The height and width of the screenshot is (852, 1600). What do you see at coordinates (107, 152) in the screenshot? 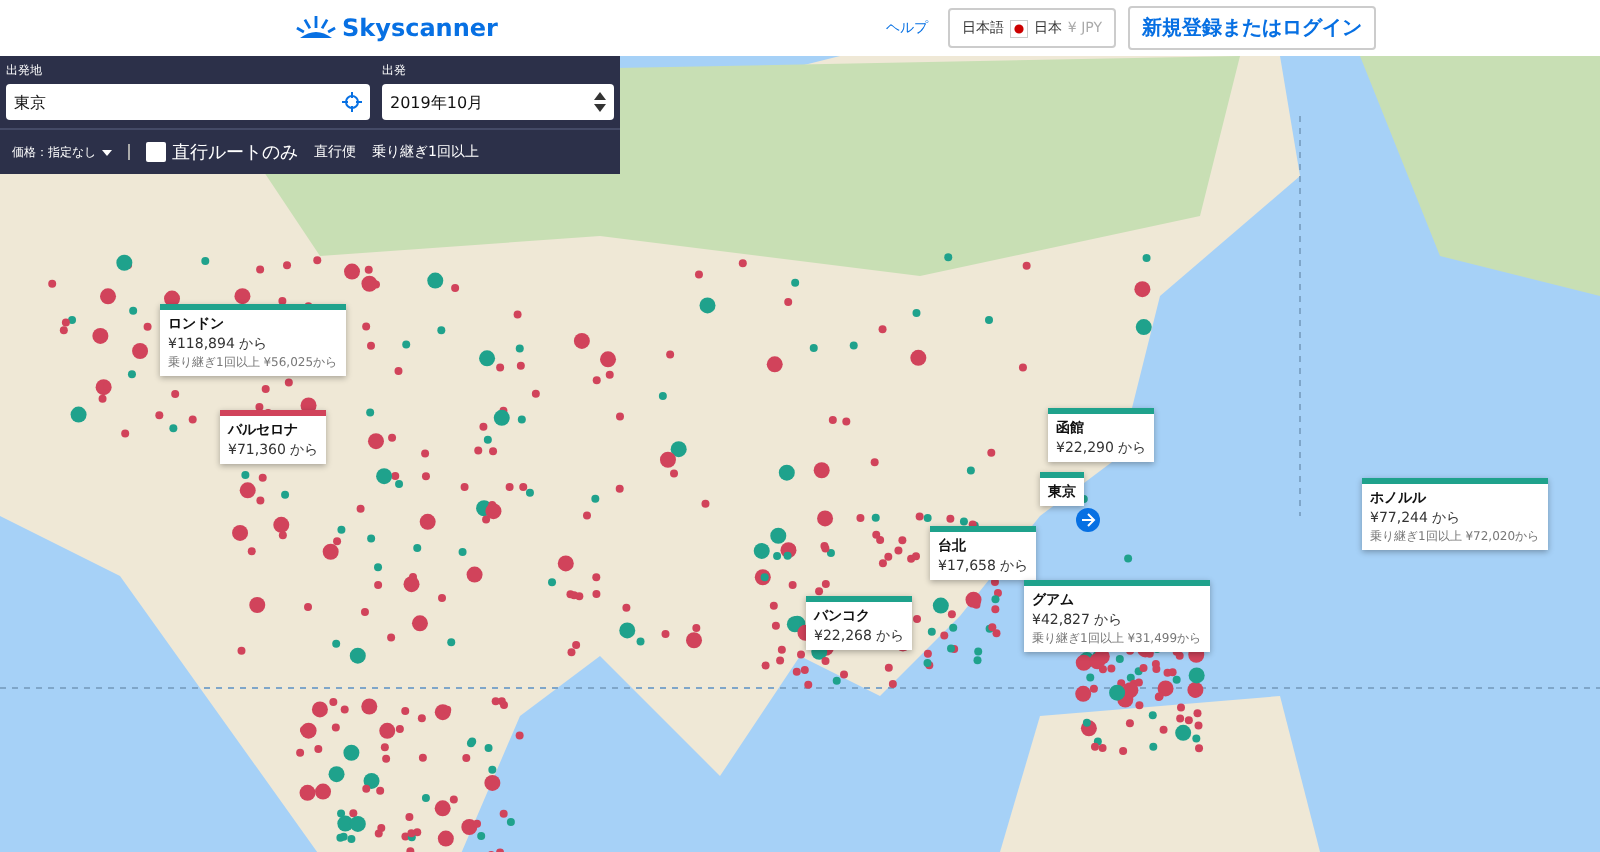
I see `caret-icon` at bounding box center [107, 152].